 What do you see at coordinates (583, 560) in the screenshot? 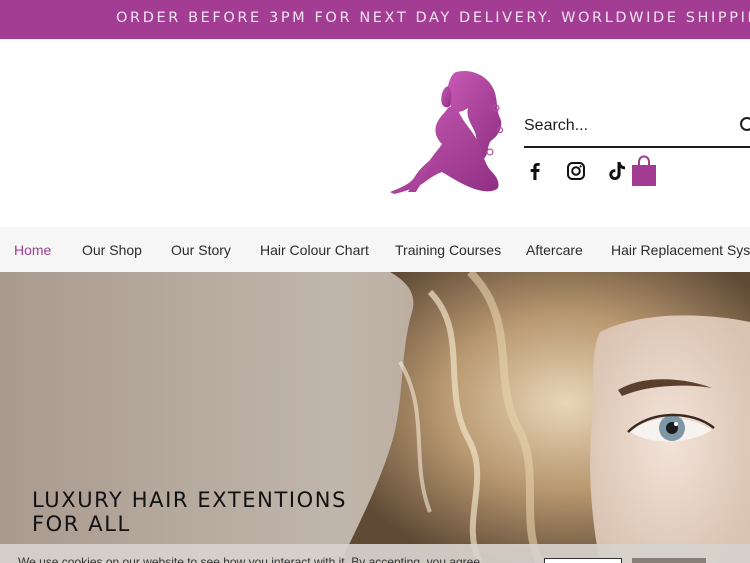
I see `cookie-settings-button` at bounding box center [583, 560].